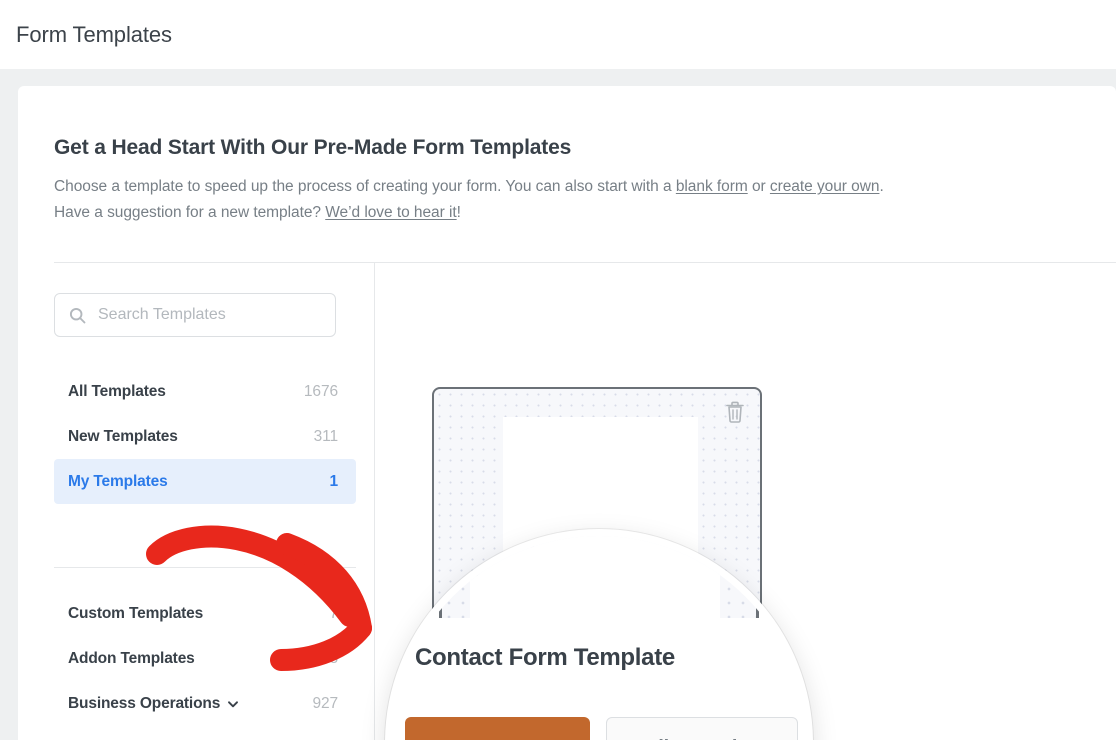 This screenshot has width=1116, height=740. What do you see at coordinates (595, 577) in the screenshot?
I see `magnified-preview-area` at bounding box center [595, 577].